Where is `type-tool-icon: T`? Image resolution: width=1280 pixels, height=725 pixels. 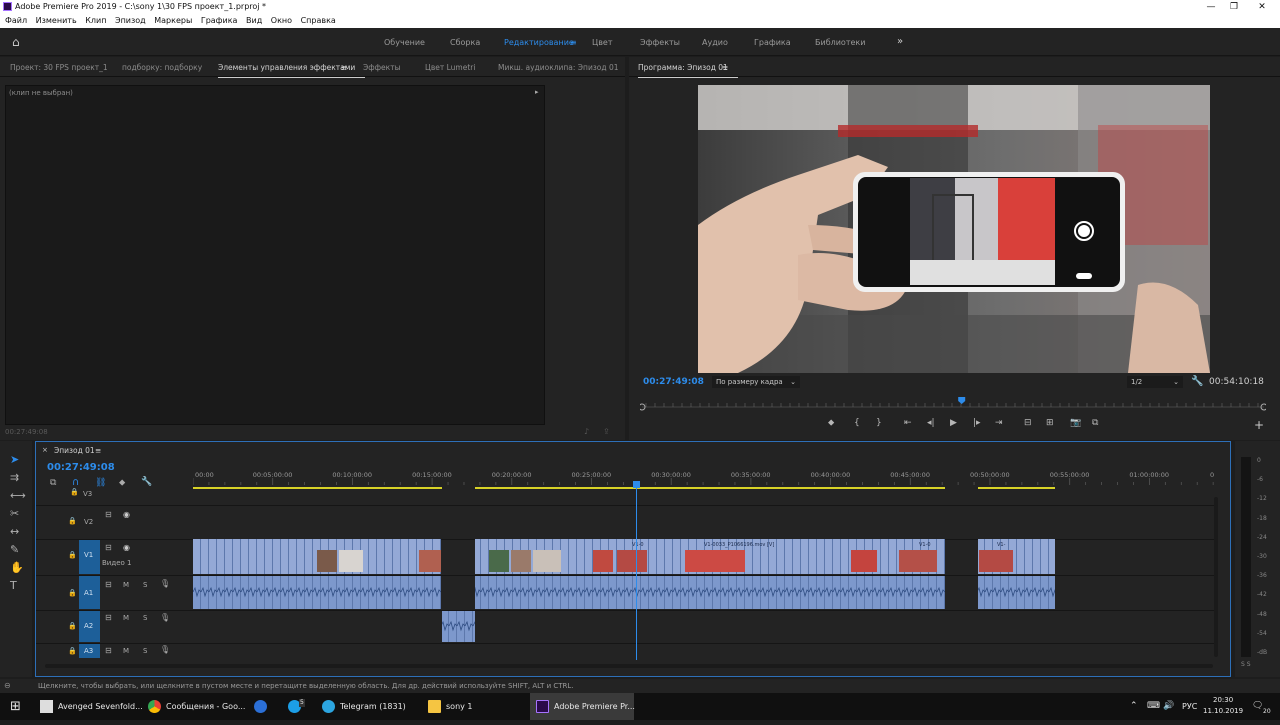 type-tool-icon: T is located at coordinates (13, 585).